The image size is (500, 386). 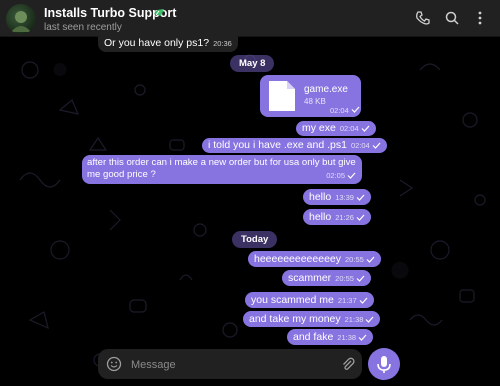 What do you see at coordinates (282, 96) in the screenshot?
I see `file-icon` at bounding box center [282, 96].